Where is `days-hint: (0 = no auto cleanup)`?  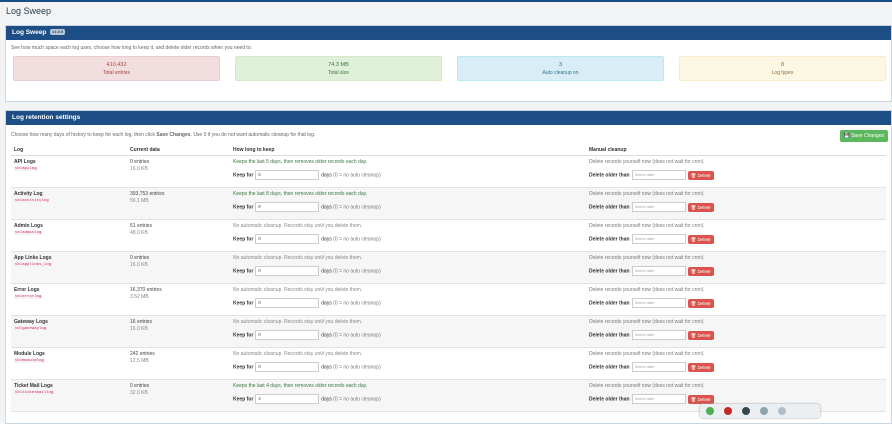 days-hint: (0 = no auto cleanup) is located at coordinates (357, 175).